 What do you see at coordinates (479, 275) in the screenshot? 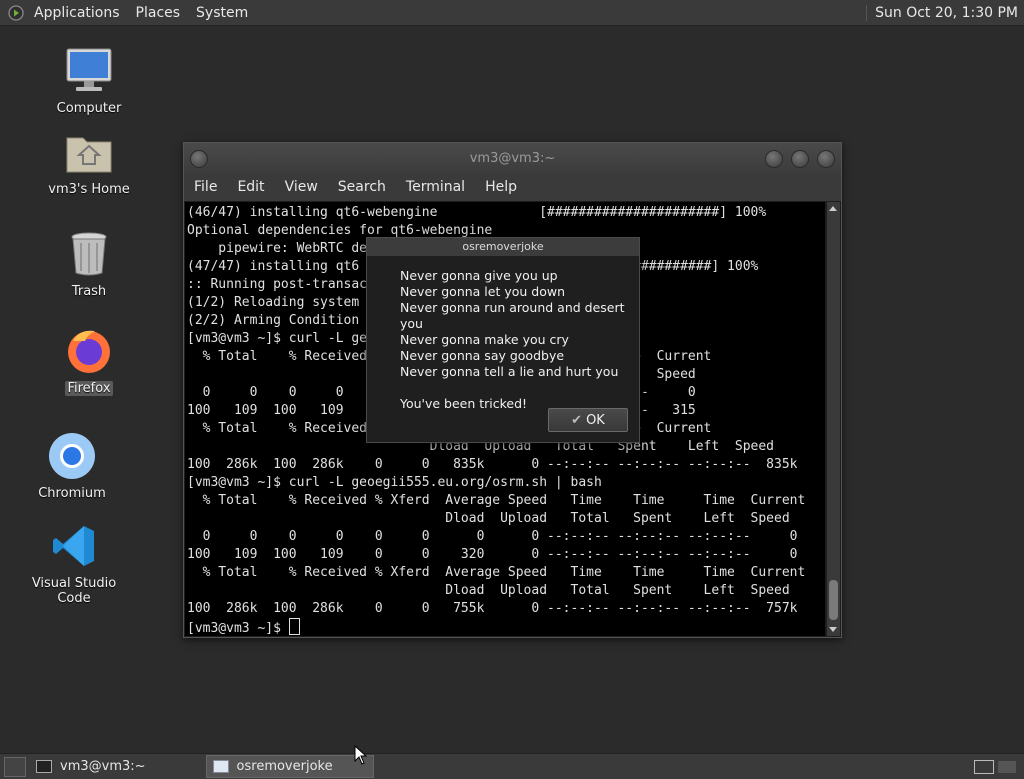
I see `lyric-line: Never gonna give you up` at bounding box center [479, 275].